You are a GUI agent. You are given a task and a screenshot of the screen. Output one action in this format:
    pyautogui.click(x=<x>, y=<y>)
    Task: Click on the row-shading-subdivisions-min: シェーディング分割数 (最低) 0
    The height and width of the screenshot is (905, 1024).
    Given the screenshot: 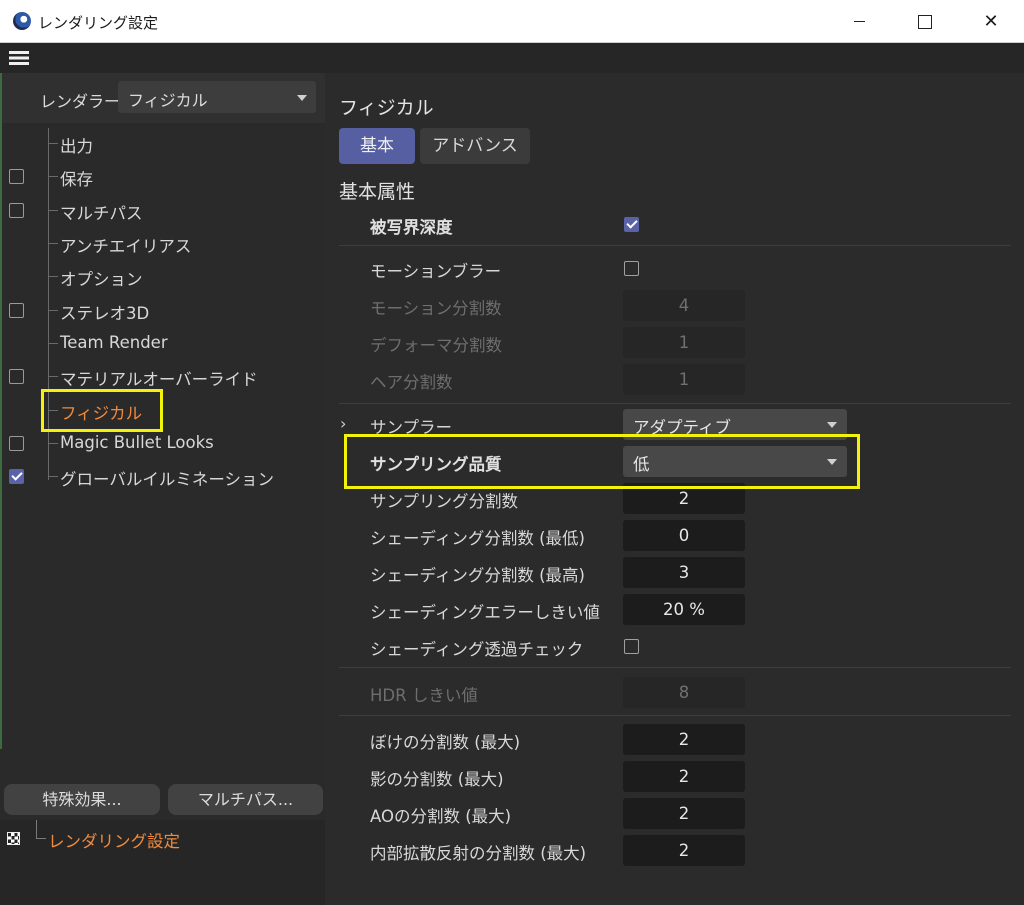 What is the action you would take?
    pyautogui.click(x=674, y=535)
    